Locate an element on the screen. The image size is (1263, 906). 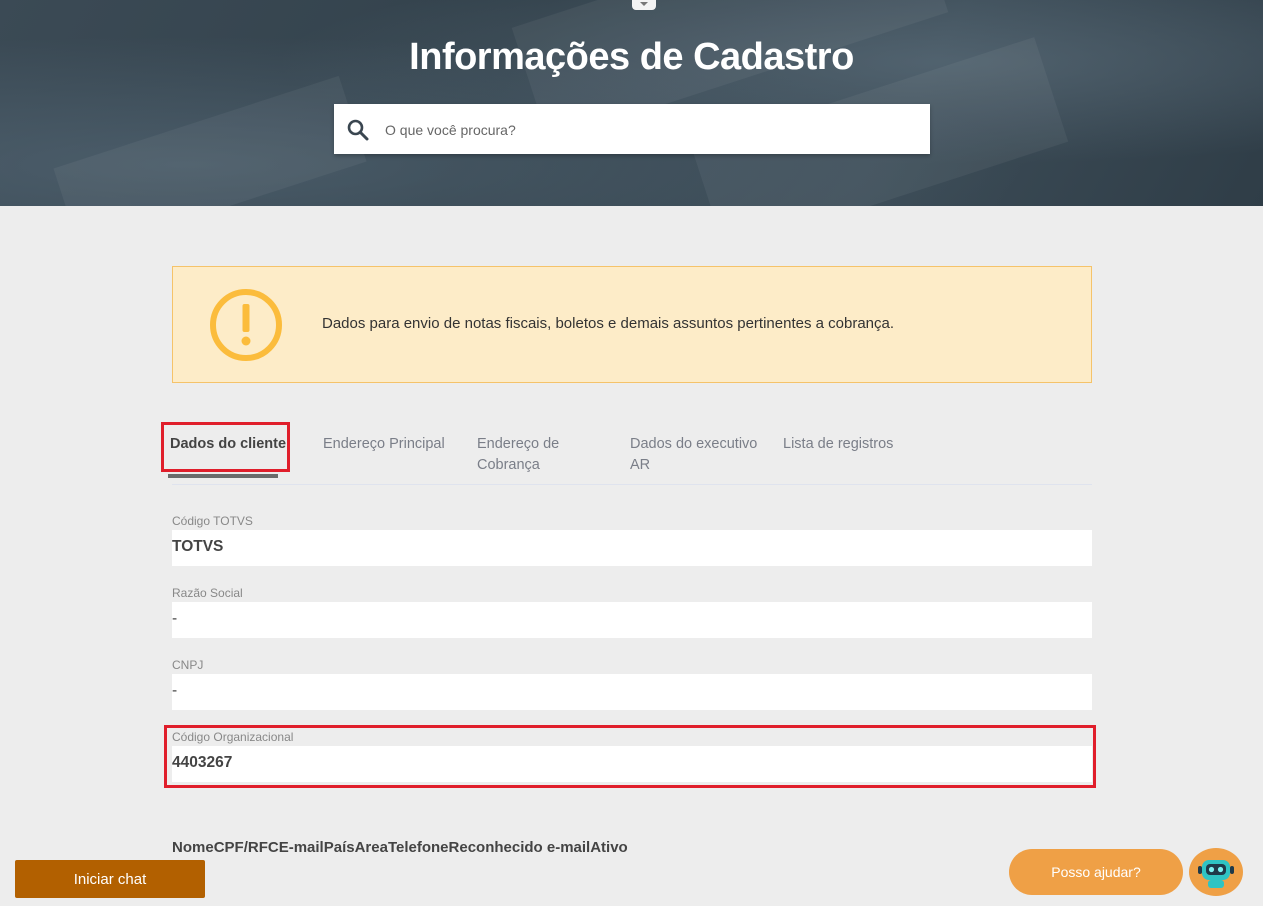
tab-label: Endereço Principal is located at coordinates (384, 444).